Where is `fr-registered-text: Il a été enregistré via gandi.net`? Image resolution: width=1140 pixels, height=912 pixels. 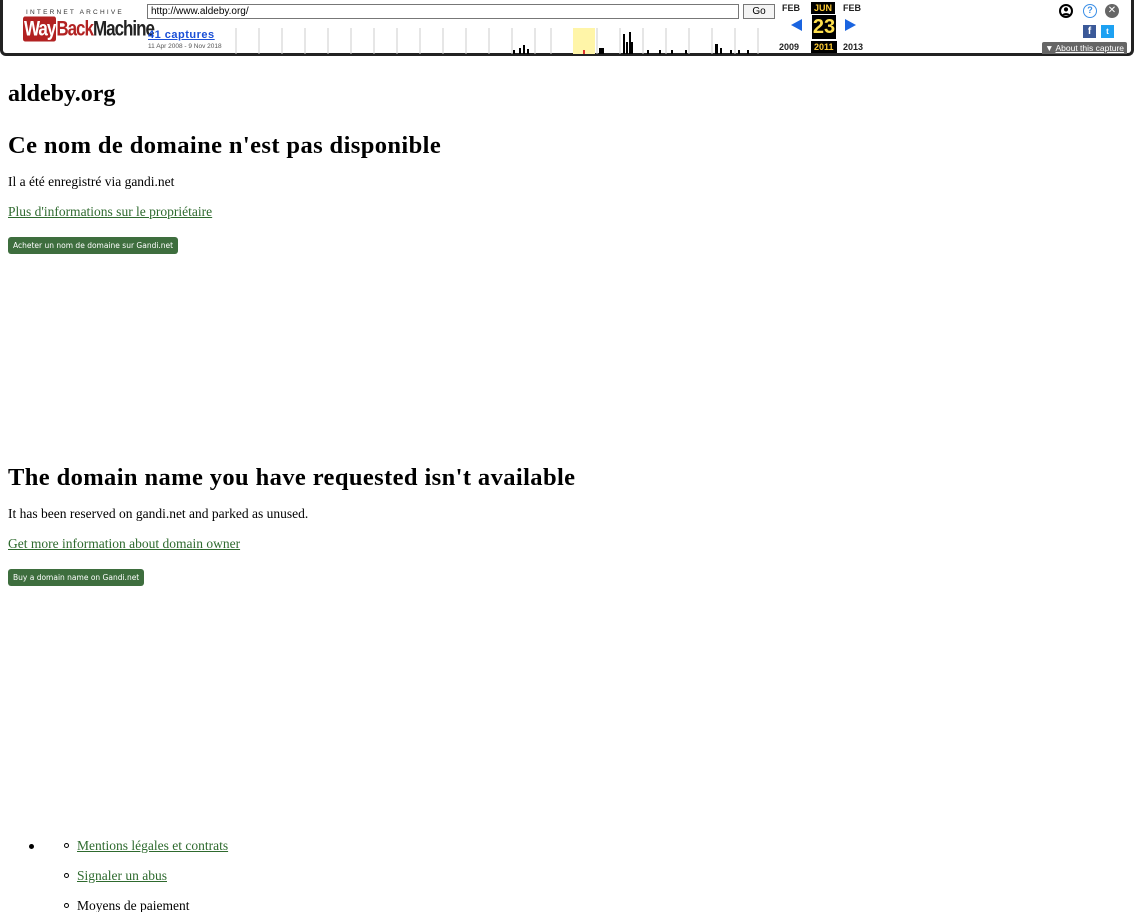
fr-registered-text: Il a été enregistré via gandi.net is located at coordinates (91, 181).